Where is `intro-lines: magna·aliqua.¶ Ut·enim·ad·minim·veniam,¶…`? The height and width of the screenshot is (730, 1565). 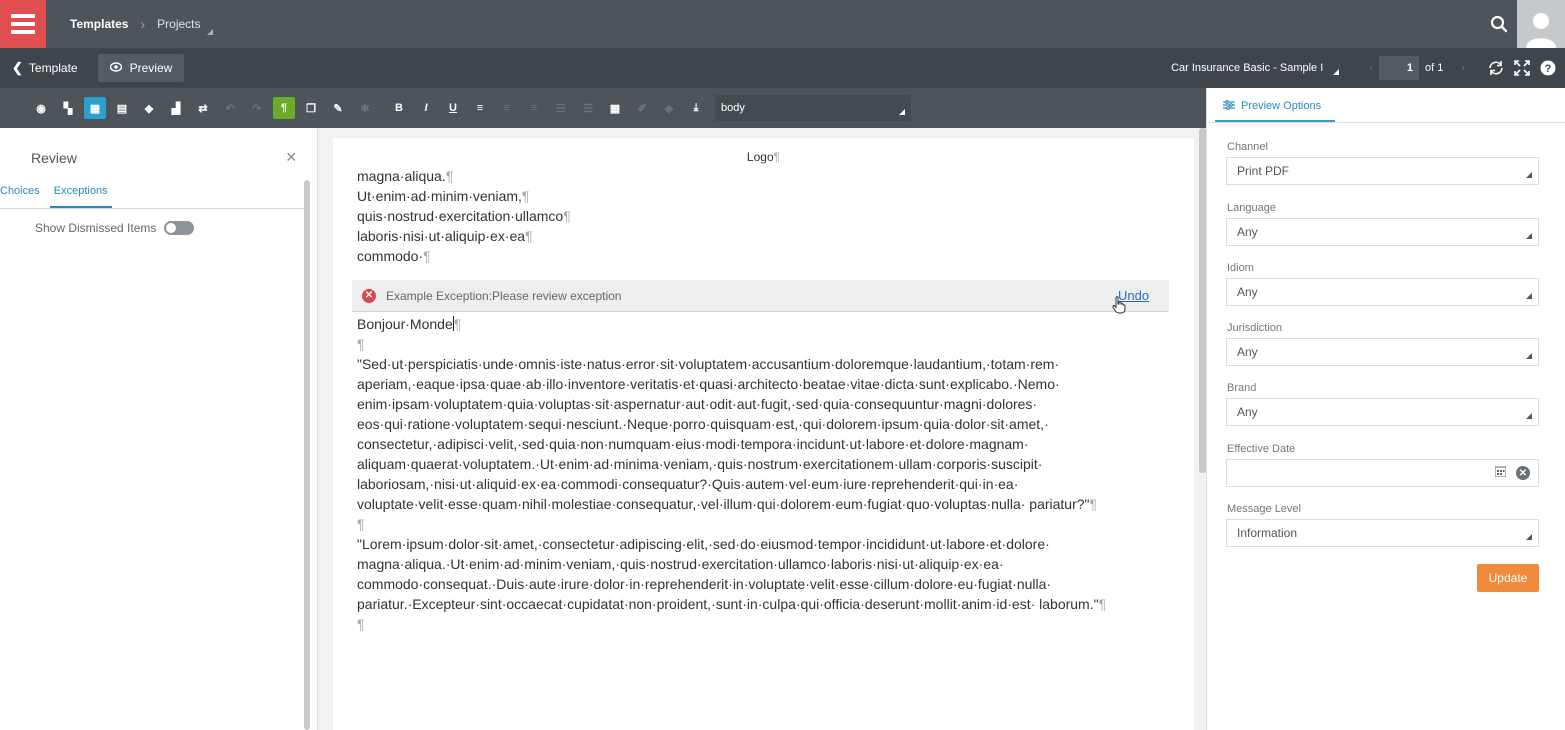 intro-lines: magna·aliqua.¶ Ut·enim·ad·minim·veniam,¶… is located at coordinates (464, 216).